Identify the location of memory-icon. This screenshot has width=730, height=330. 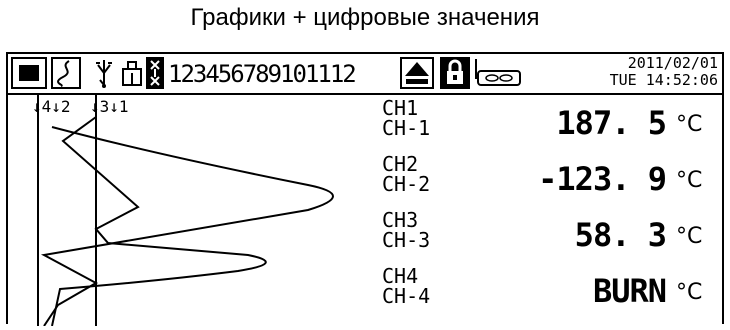
(132, 73).